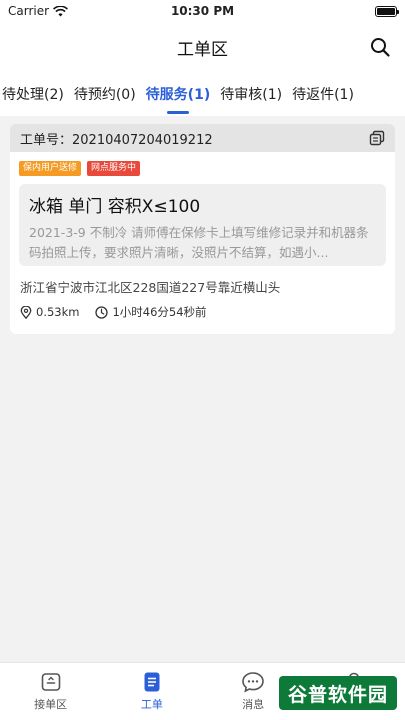 This screenshot has width=405, height=720. Describe the element at coordinates (114, 168) in the screenshot. I see `service-status-badge: 网点服务中` at that location.